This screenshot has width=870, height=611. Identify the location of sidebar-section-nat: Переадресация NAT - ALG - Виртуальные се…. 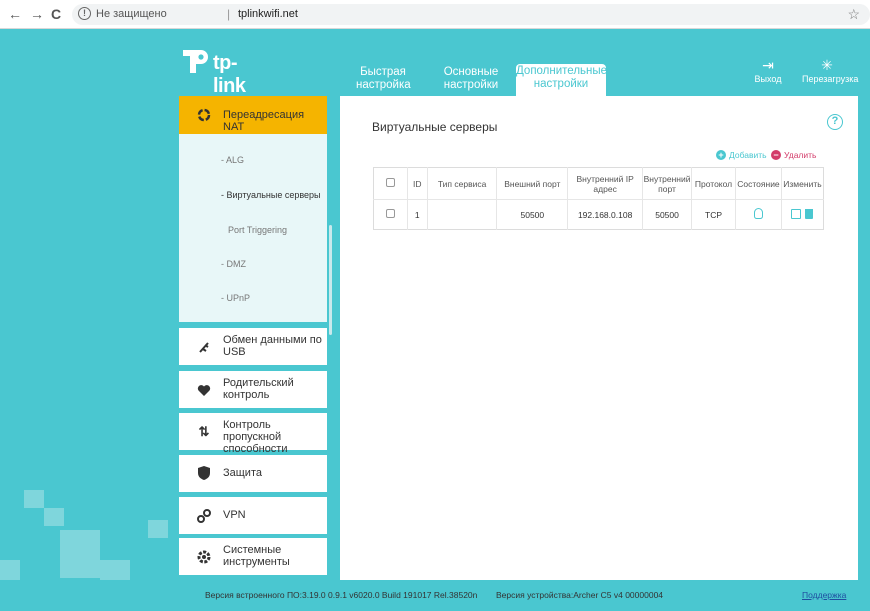
(253, 209).